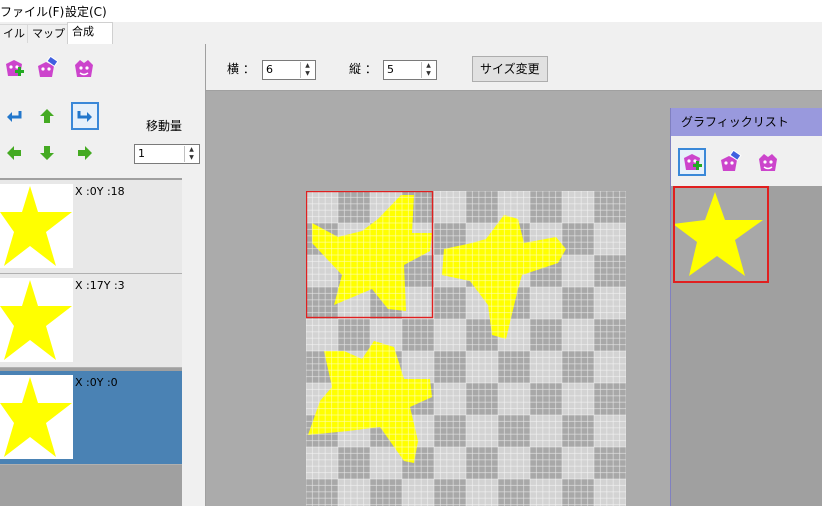 This screenshot has width=822, height=506. Describe the element at coordinates (91, 227) in the screenshot. I see `layer-item: X :0Y :18` at that location.